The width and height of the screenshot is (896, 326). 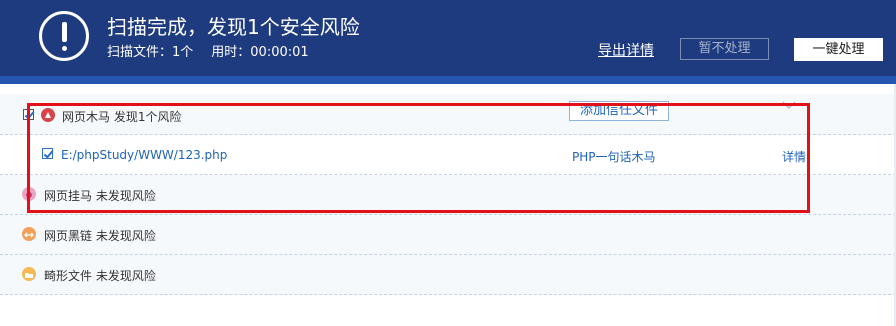 What do you see at coordinates (100, 276) in the screenshot?
I see `category-label: 畸形文件 未发现风险` at bounding box center [100, 276].